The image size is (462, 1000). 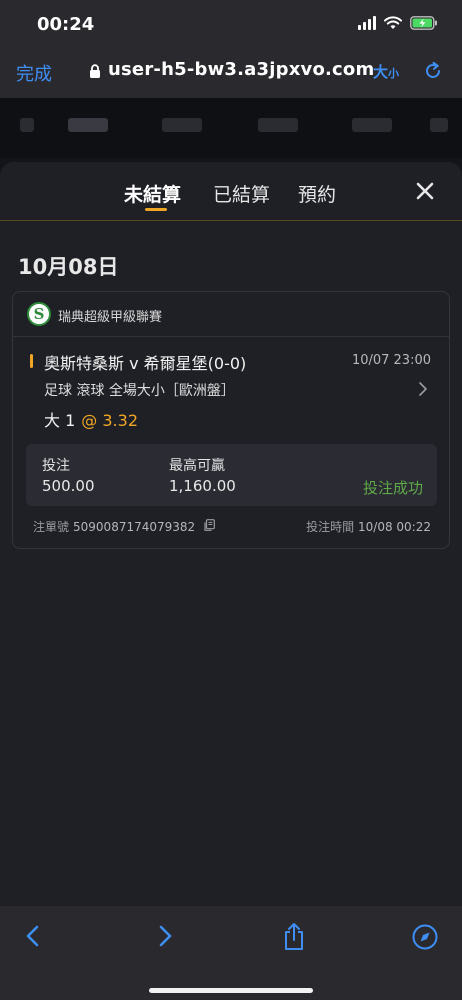 What do you see at coordinates (110, 317) in the screenshot?
I see `league-name: 瑞典超級甲級聯賽` at bounding box center [110, 317].